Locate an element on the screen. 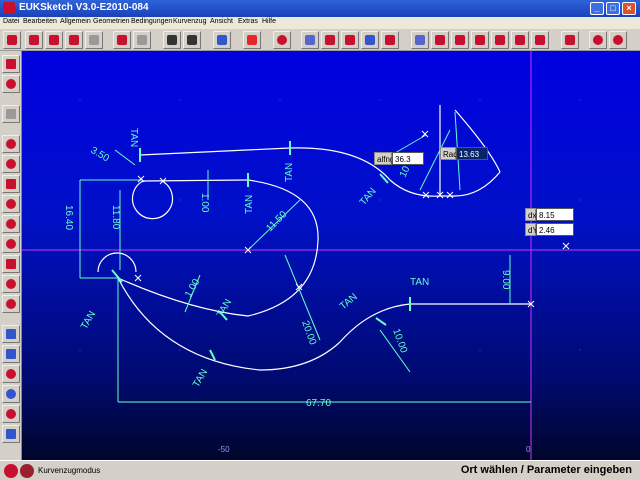 This screenshot has height=480, width=640. menu-ansicht: Ansicht is located at coordinates (221, 21).